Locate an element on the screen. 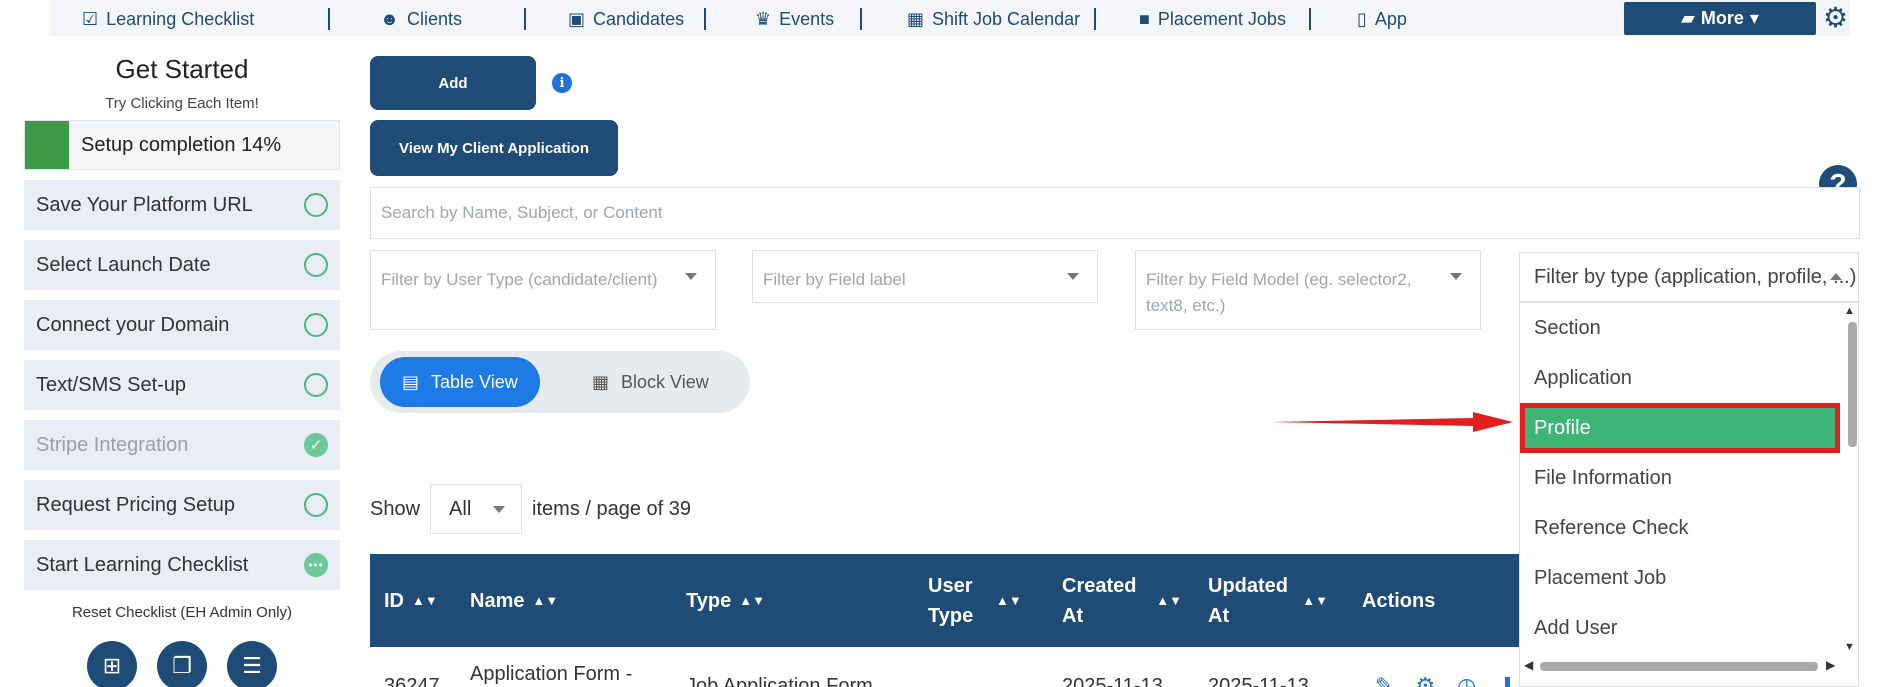 The image size is (1891, 687). checklist-item-label: Start Learning Checklist is located at coordinates (142, 564).